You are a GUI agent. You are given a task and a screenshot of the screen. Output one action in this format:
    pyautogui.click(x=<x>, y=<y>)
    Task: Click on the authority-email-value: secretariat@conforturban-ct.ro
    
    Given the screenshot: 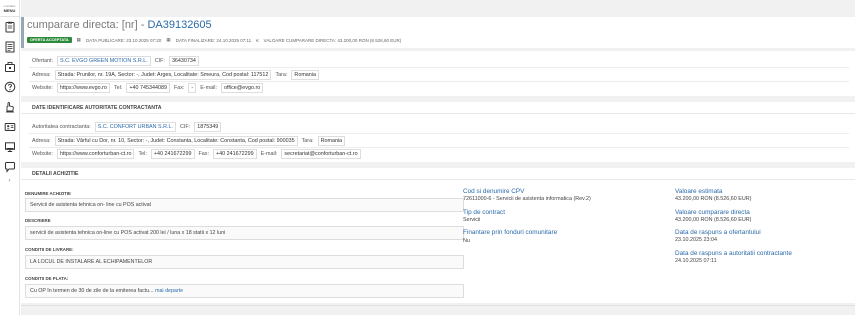 What is the action you would take?
    pyautogui.click(x=321, y=154)
    